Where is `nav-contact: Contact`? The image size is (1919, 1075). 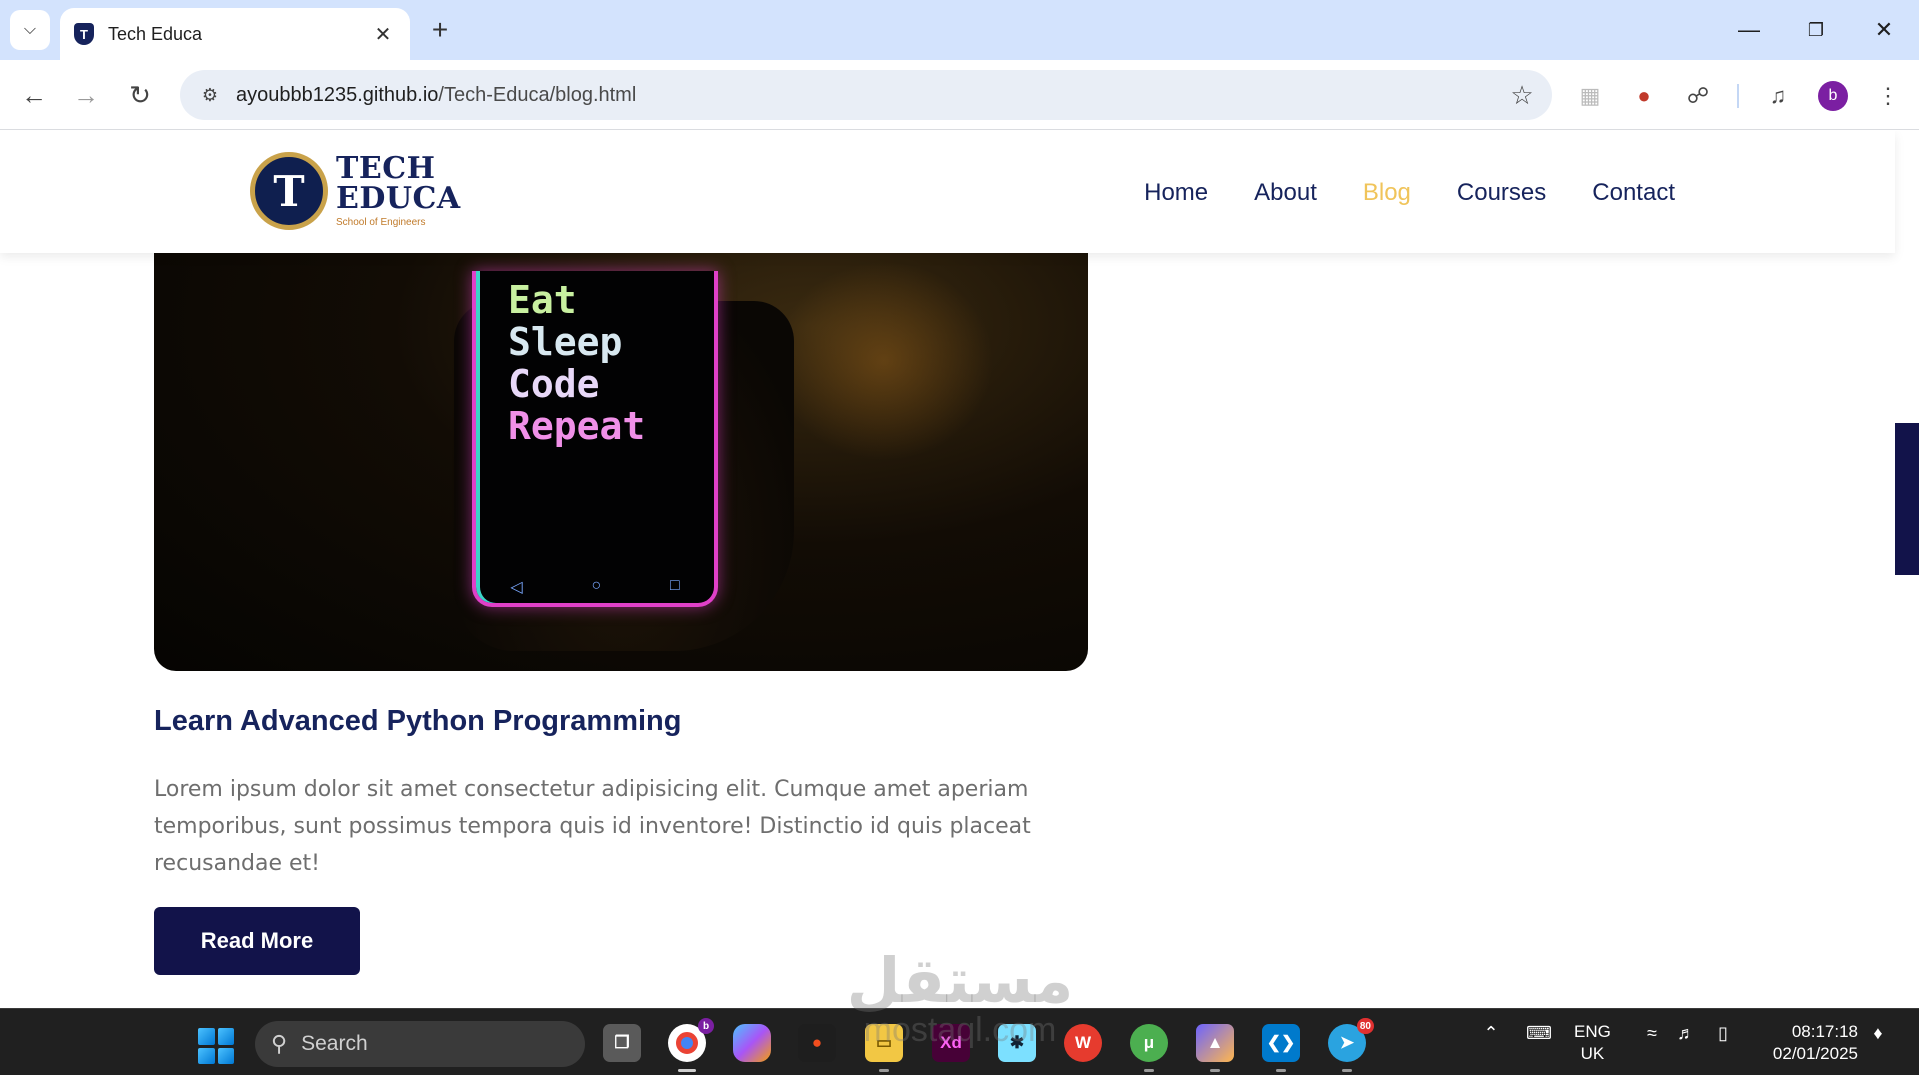 nav-contact: Contact is located at coordinates (1633, 193).